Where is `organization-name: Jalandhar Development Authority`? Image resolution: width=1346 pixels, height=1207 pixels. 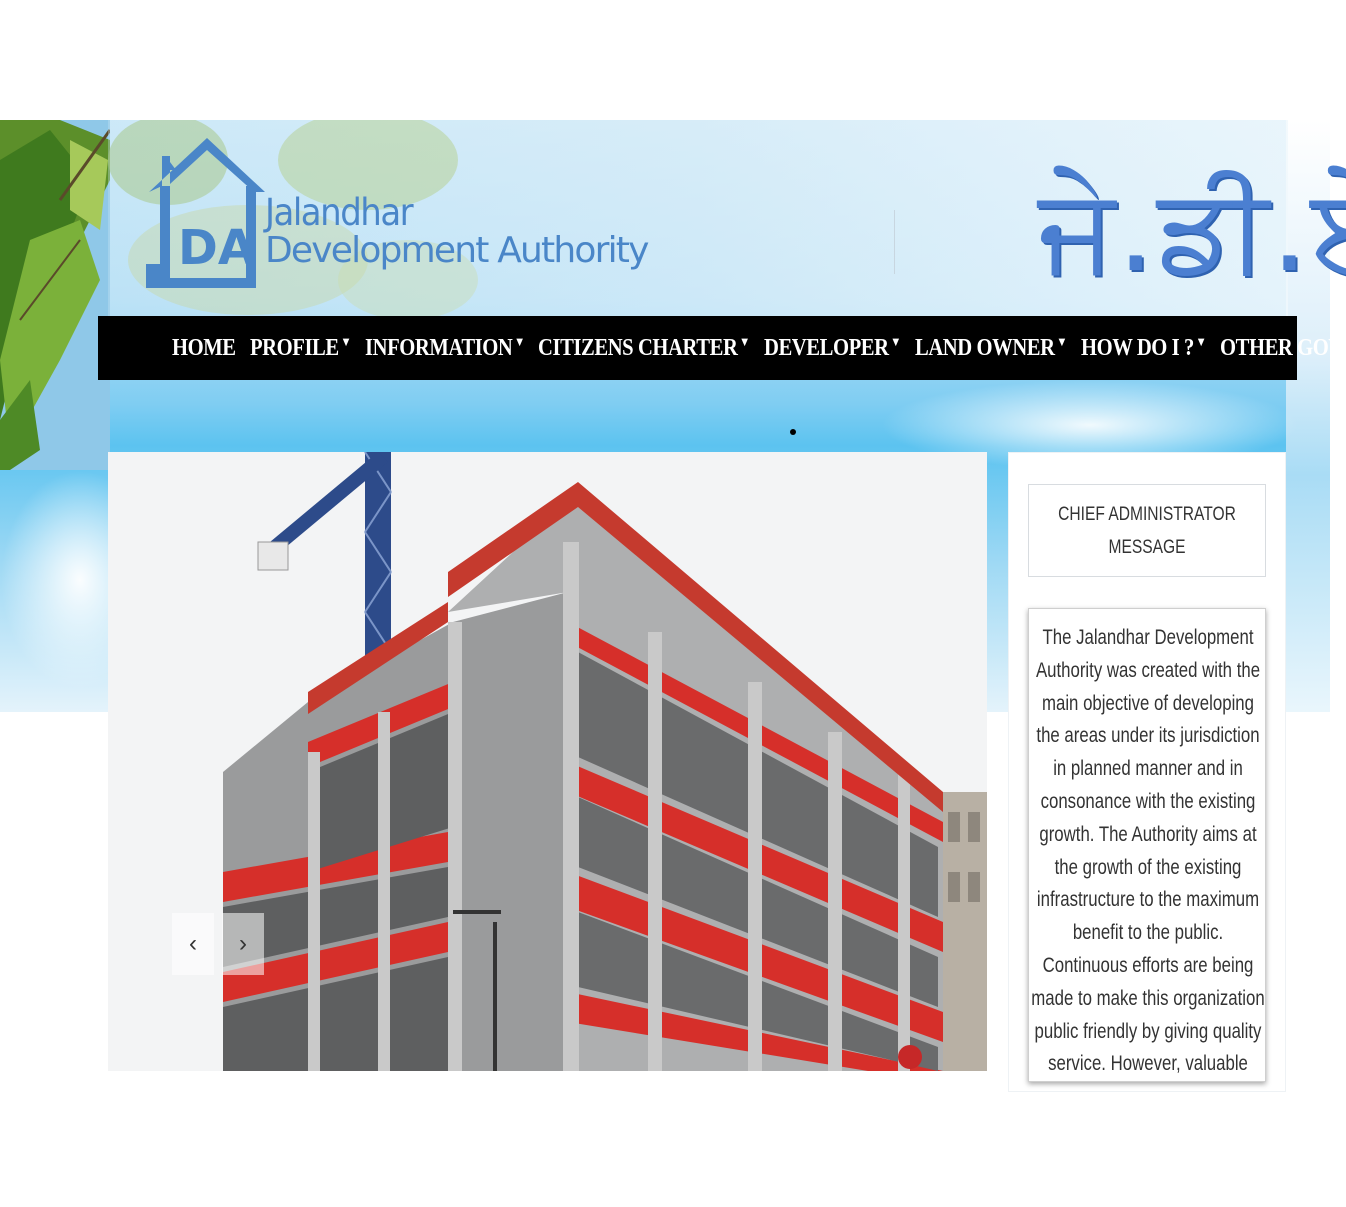
organization-name: Jalandhar Development Authority is located at coordinates (457, 231).